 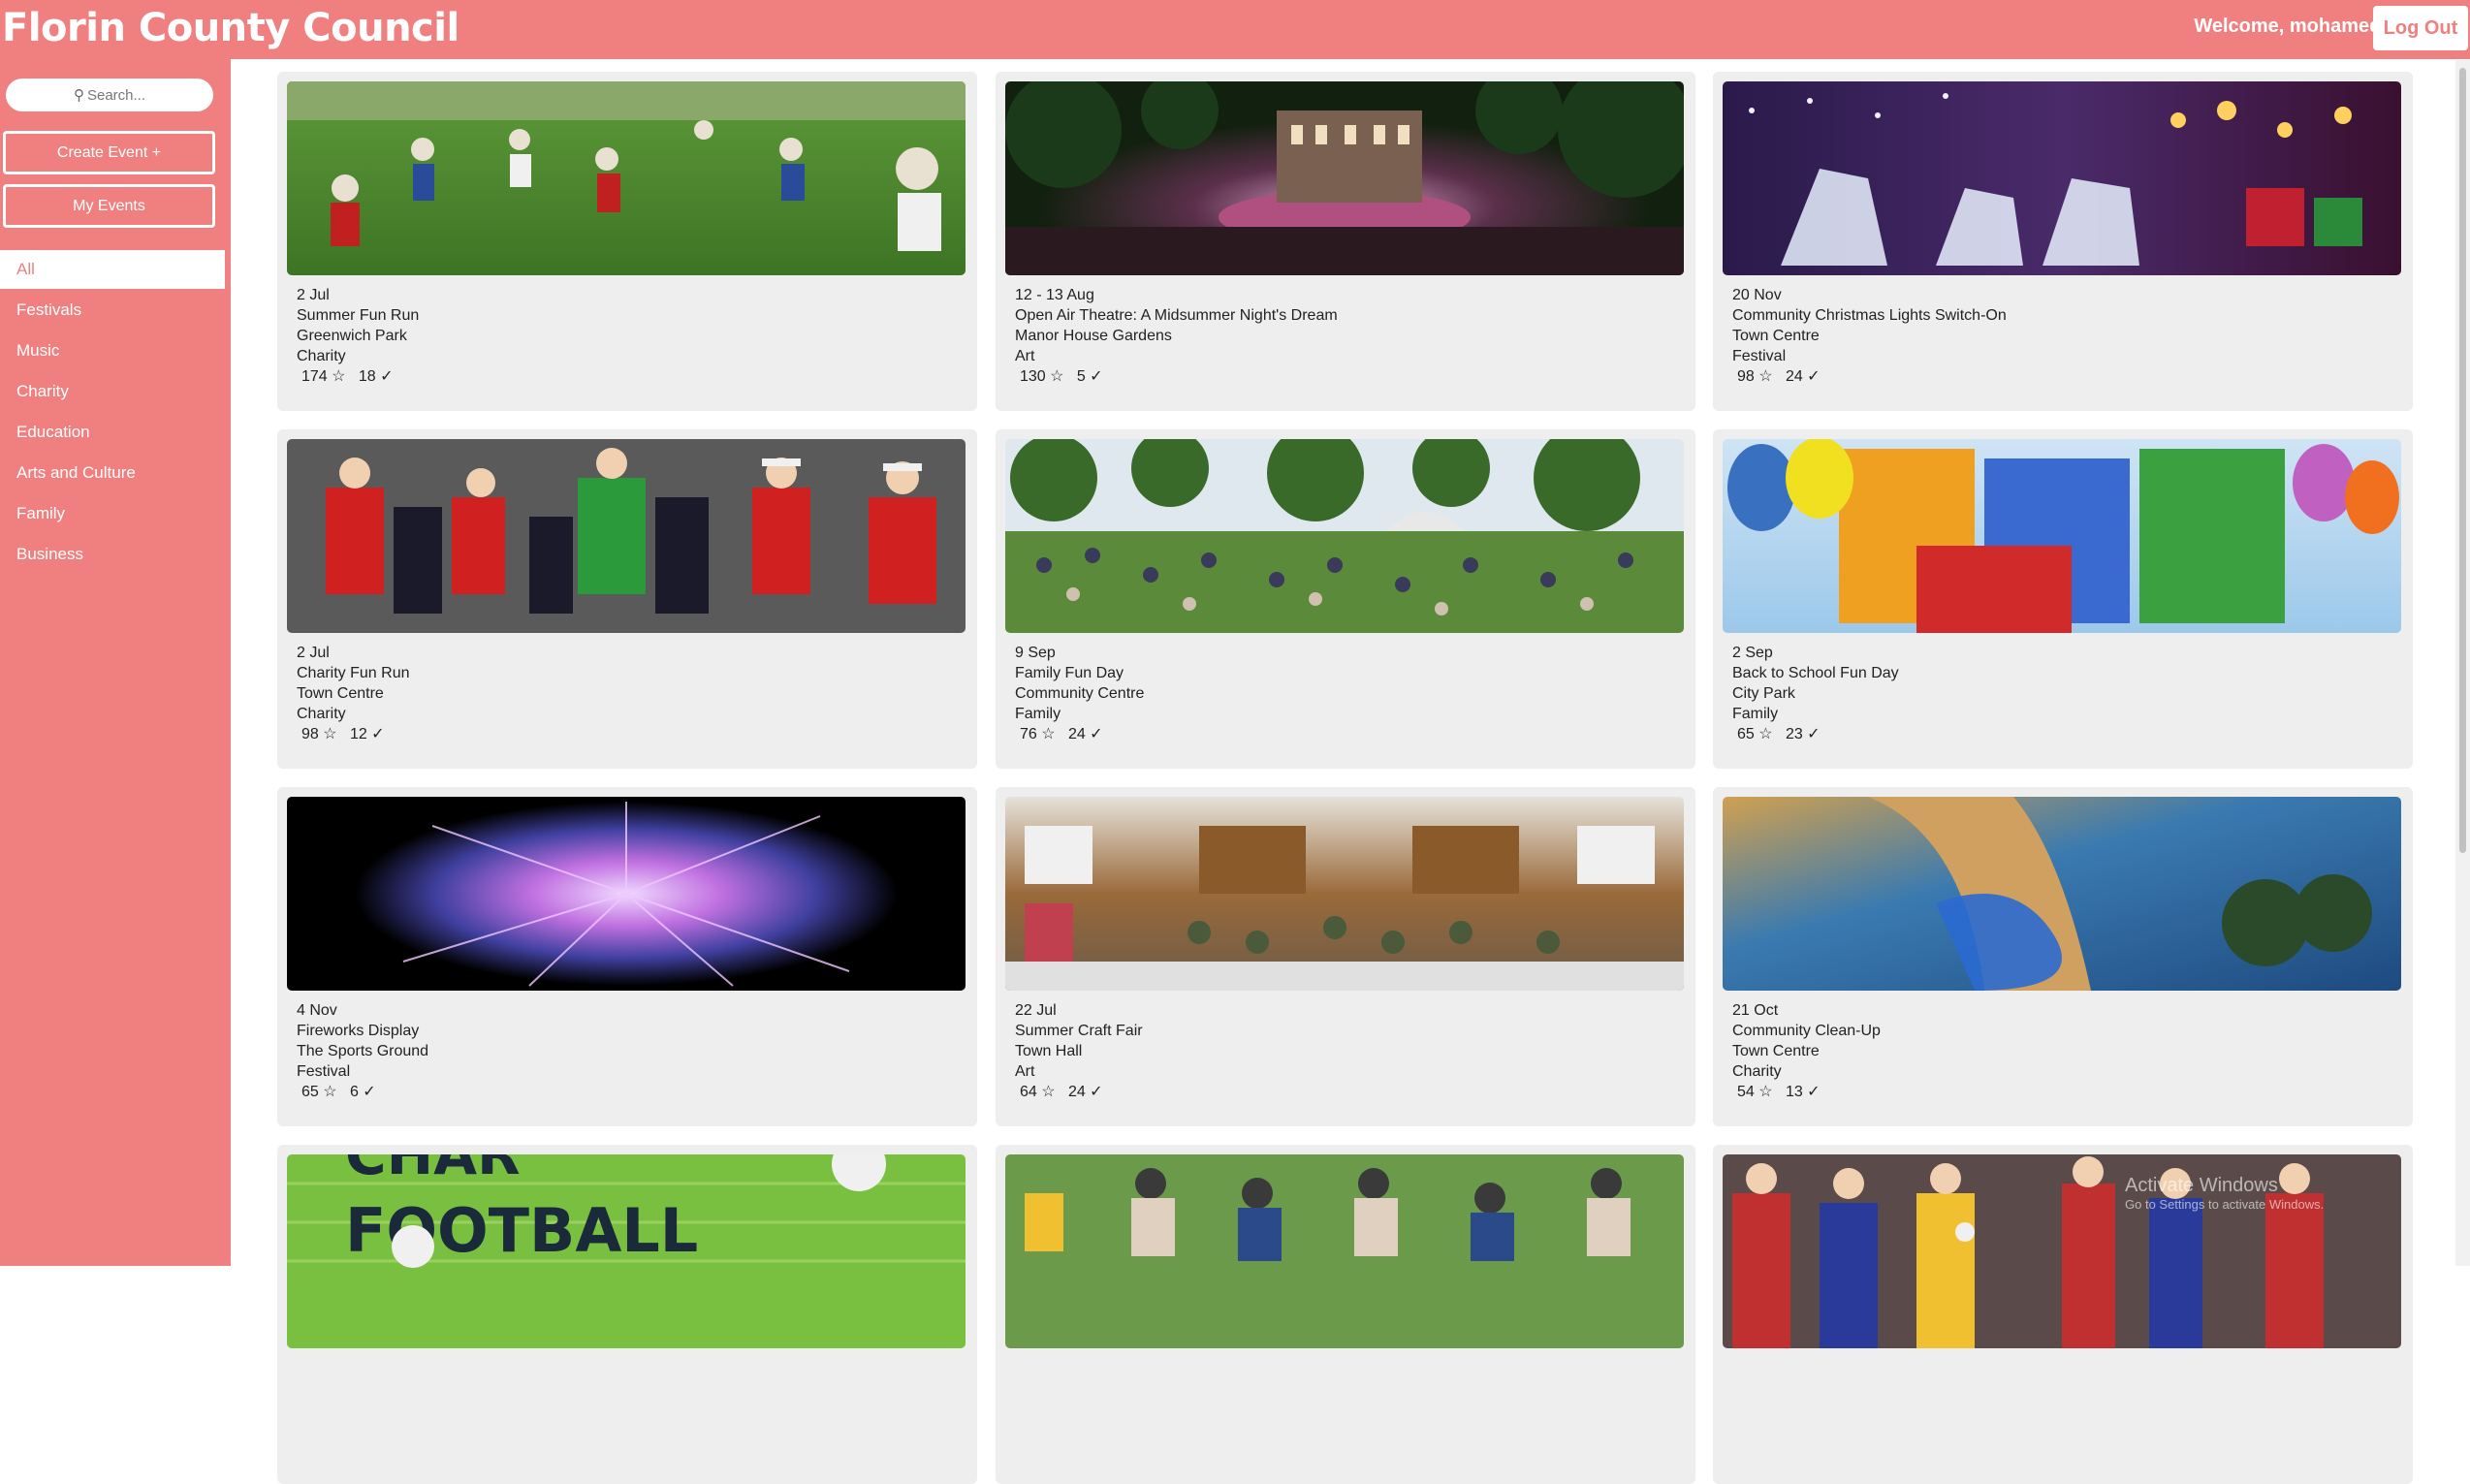 I want to click on event-stats: 65 ☆ 6 ✓, so click(x=362, y=1092).